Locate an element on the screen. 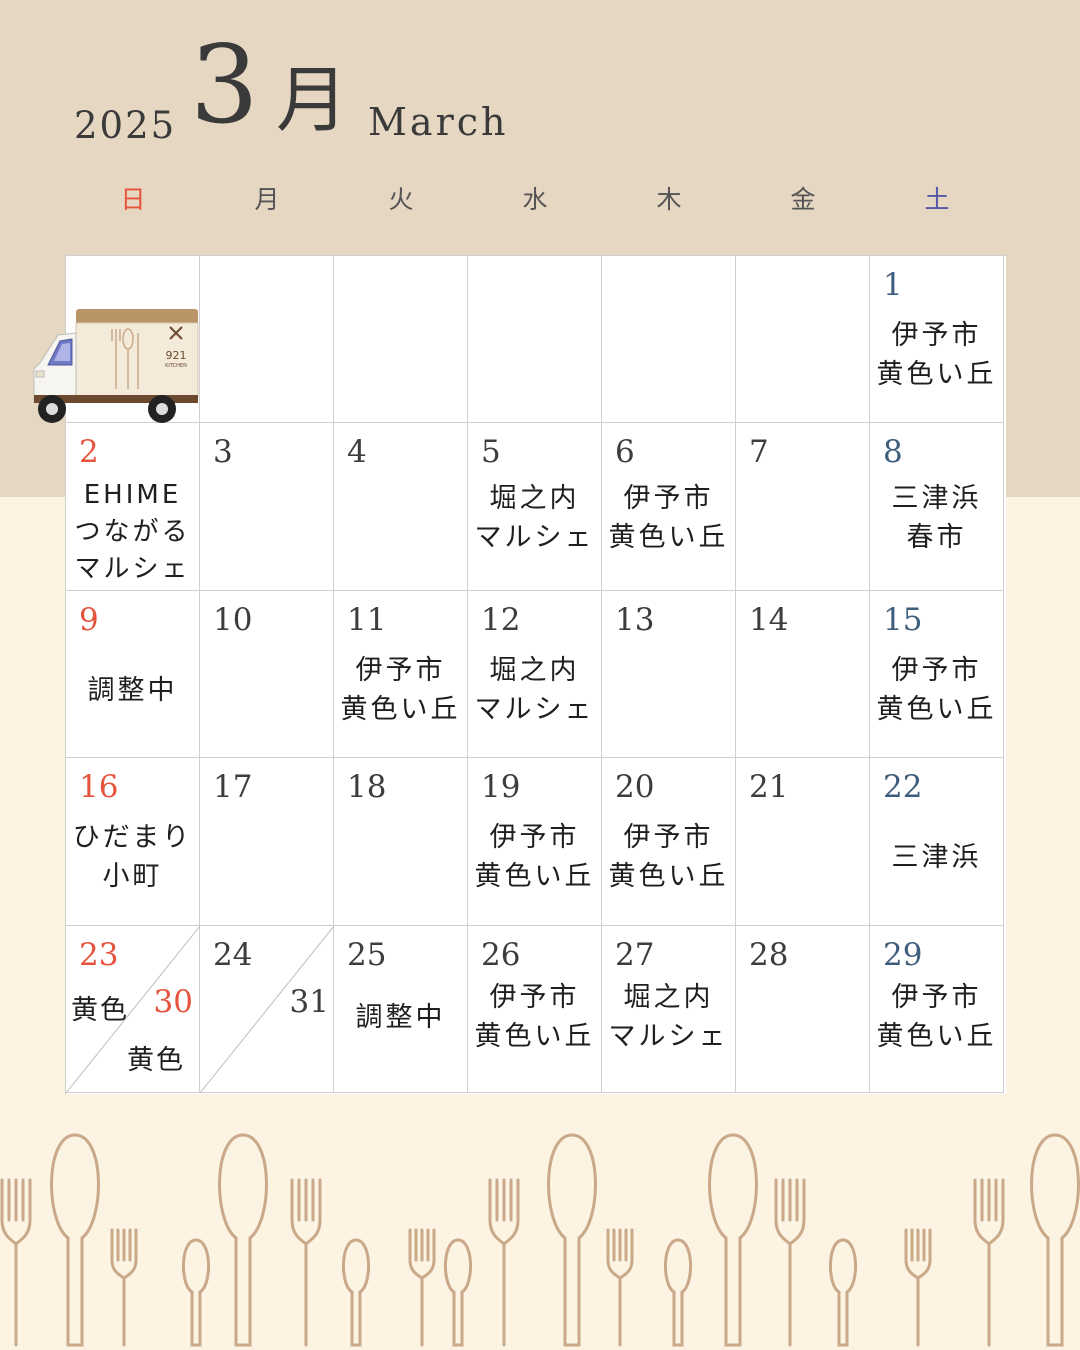  day-number: 18 is located at coordinates (367, 787).